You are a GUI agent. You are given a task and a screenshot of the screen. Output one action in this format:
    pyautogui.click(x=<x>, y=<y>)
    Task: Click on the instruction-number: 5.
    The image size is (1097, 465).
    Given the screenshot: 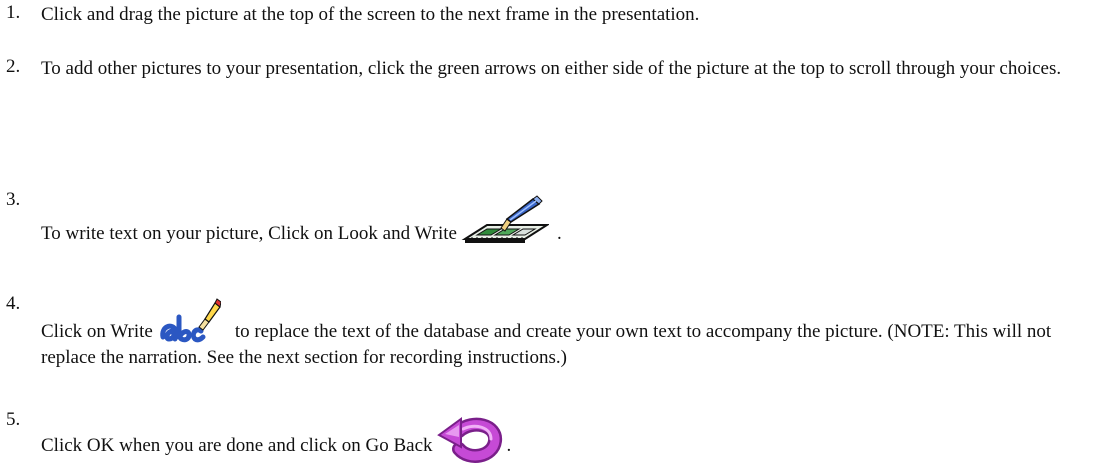 What is the action you would take?
    pyautogui.click(x=13, y=419)
    